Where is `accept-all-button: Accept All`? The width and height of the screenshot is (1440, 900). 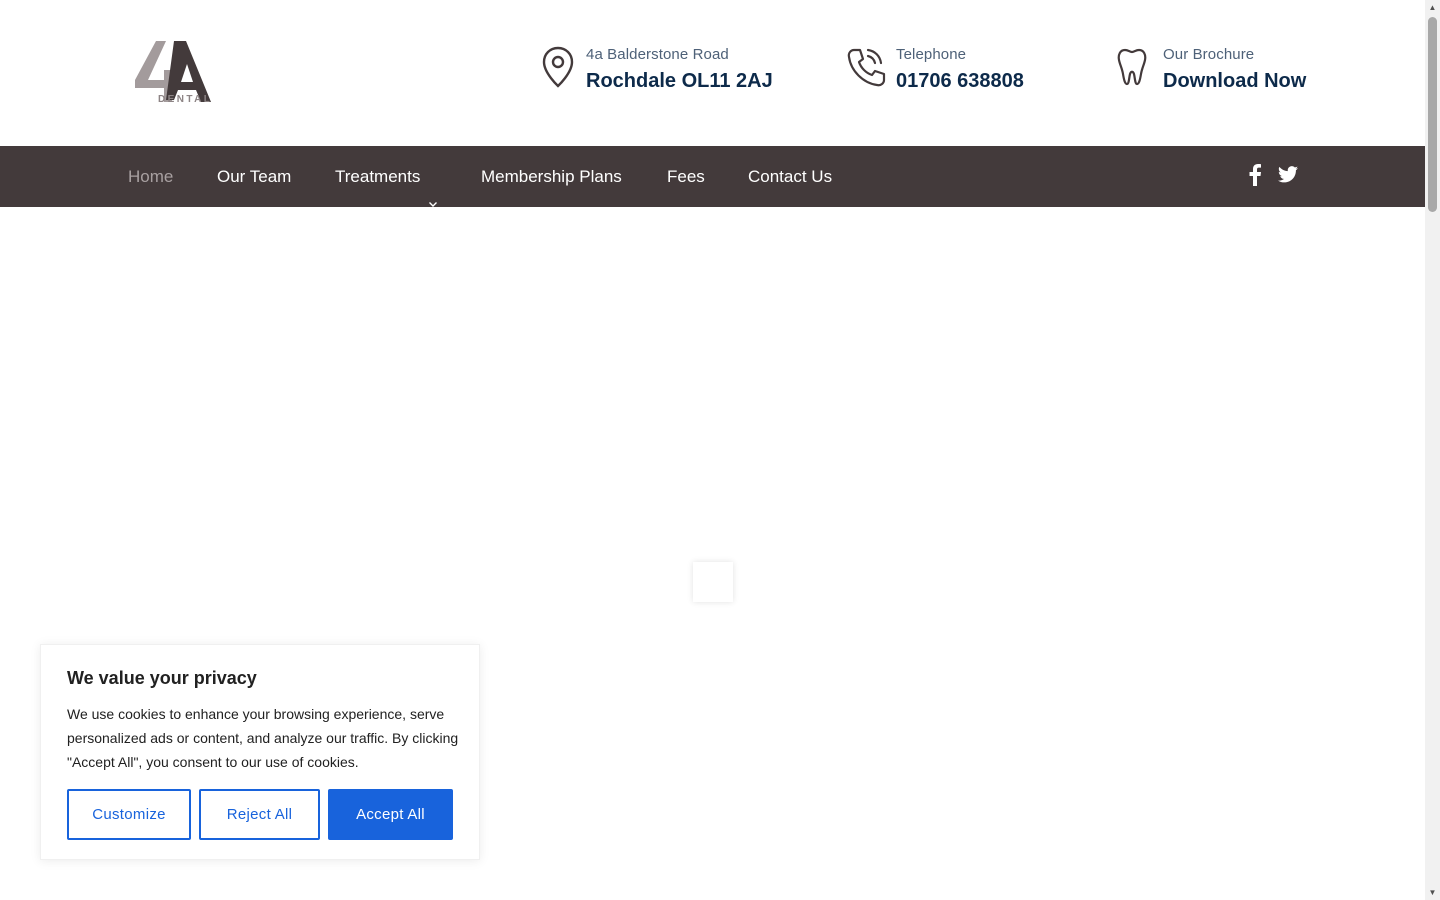 accept-all-button: Accept All is located at coordinates (390, 814).